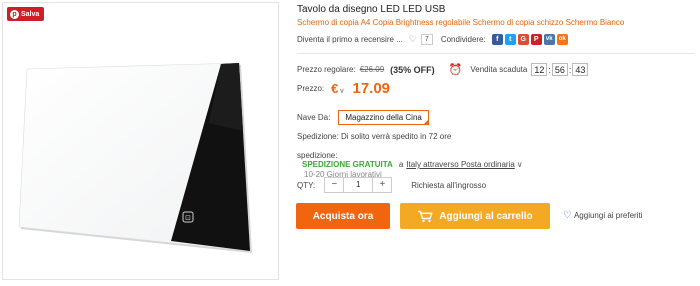 This screenshot has width=700, height=286. I want to click on warehouse-option: Magazzino della Cina, so click(383, 117).